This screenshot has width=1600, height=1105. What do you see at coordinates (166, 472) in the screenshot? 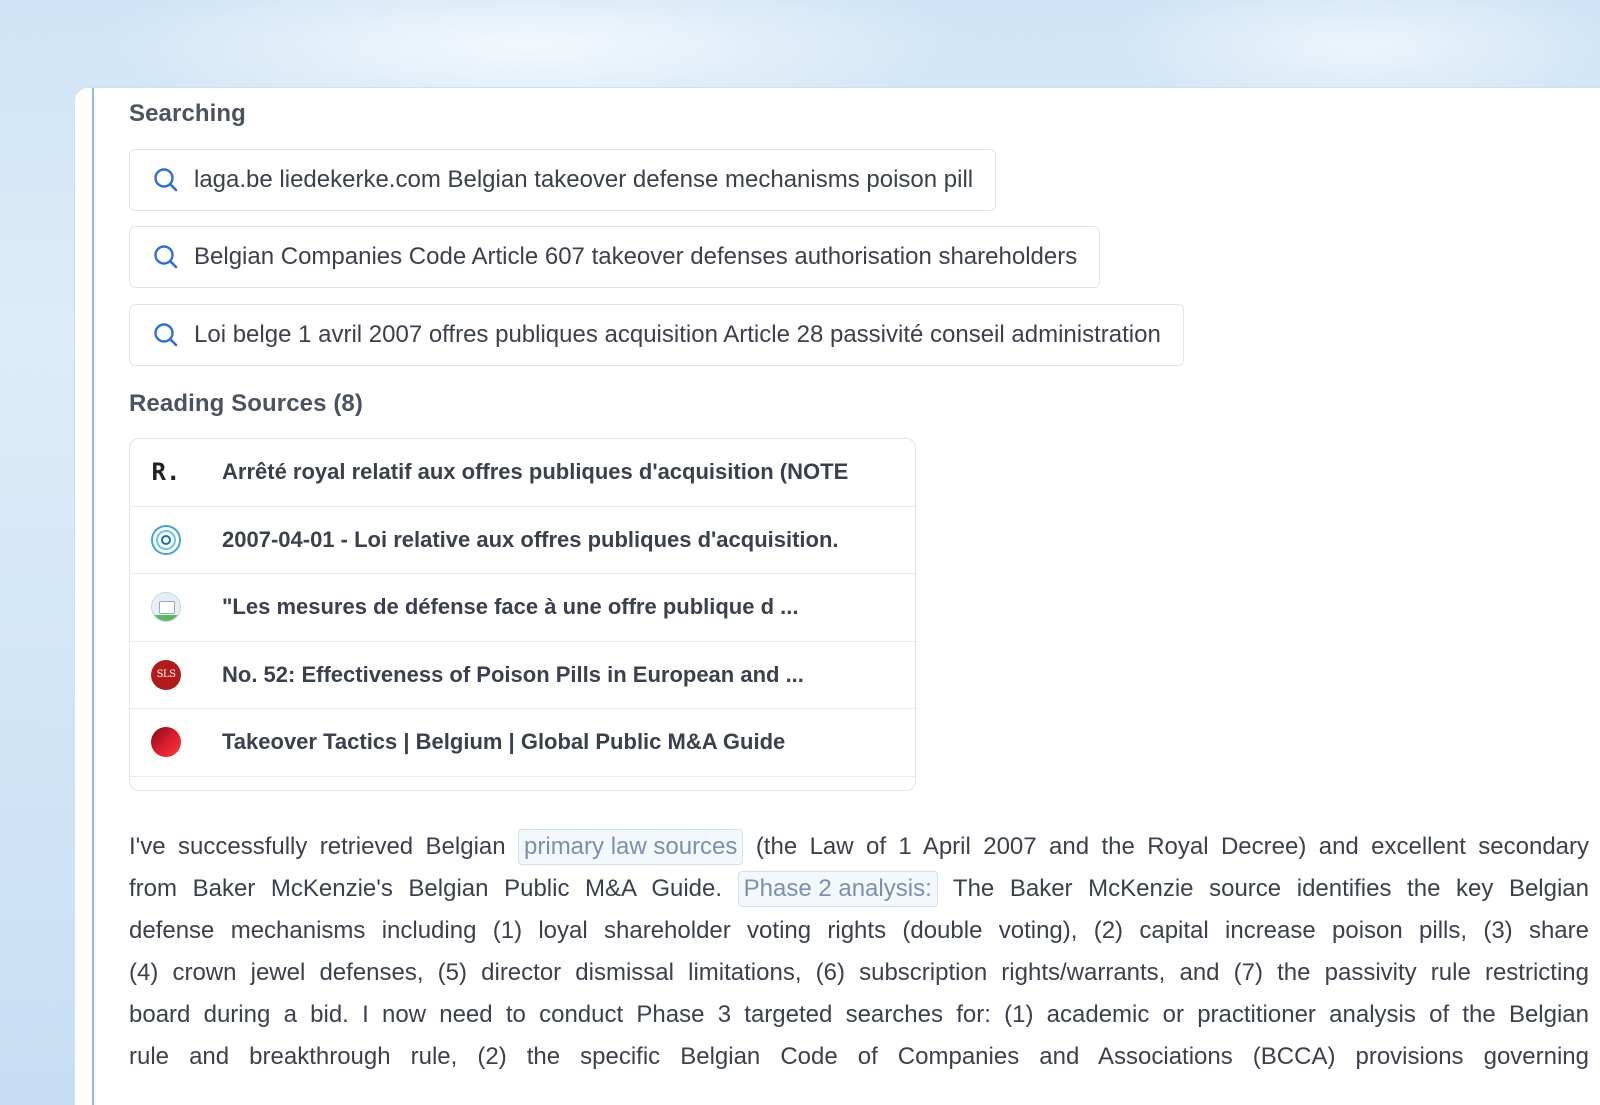
I see `letter-r-icon: R.` at bounding box center [166, 472].